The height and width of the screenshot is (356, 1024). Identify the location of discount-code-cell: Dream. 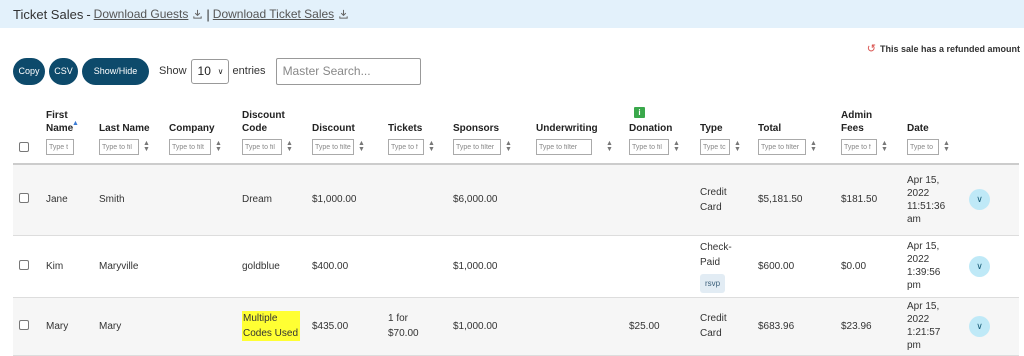
(271, 200).